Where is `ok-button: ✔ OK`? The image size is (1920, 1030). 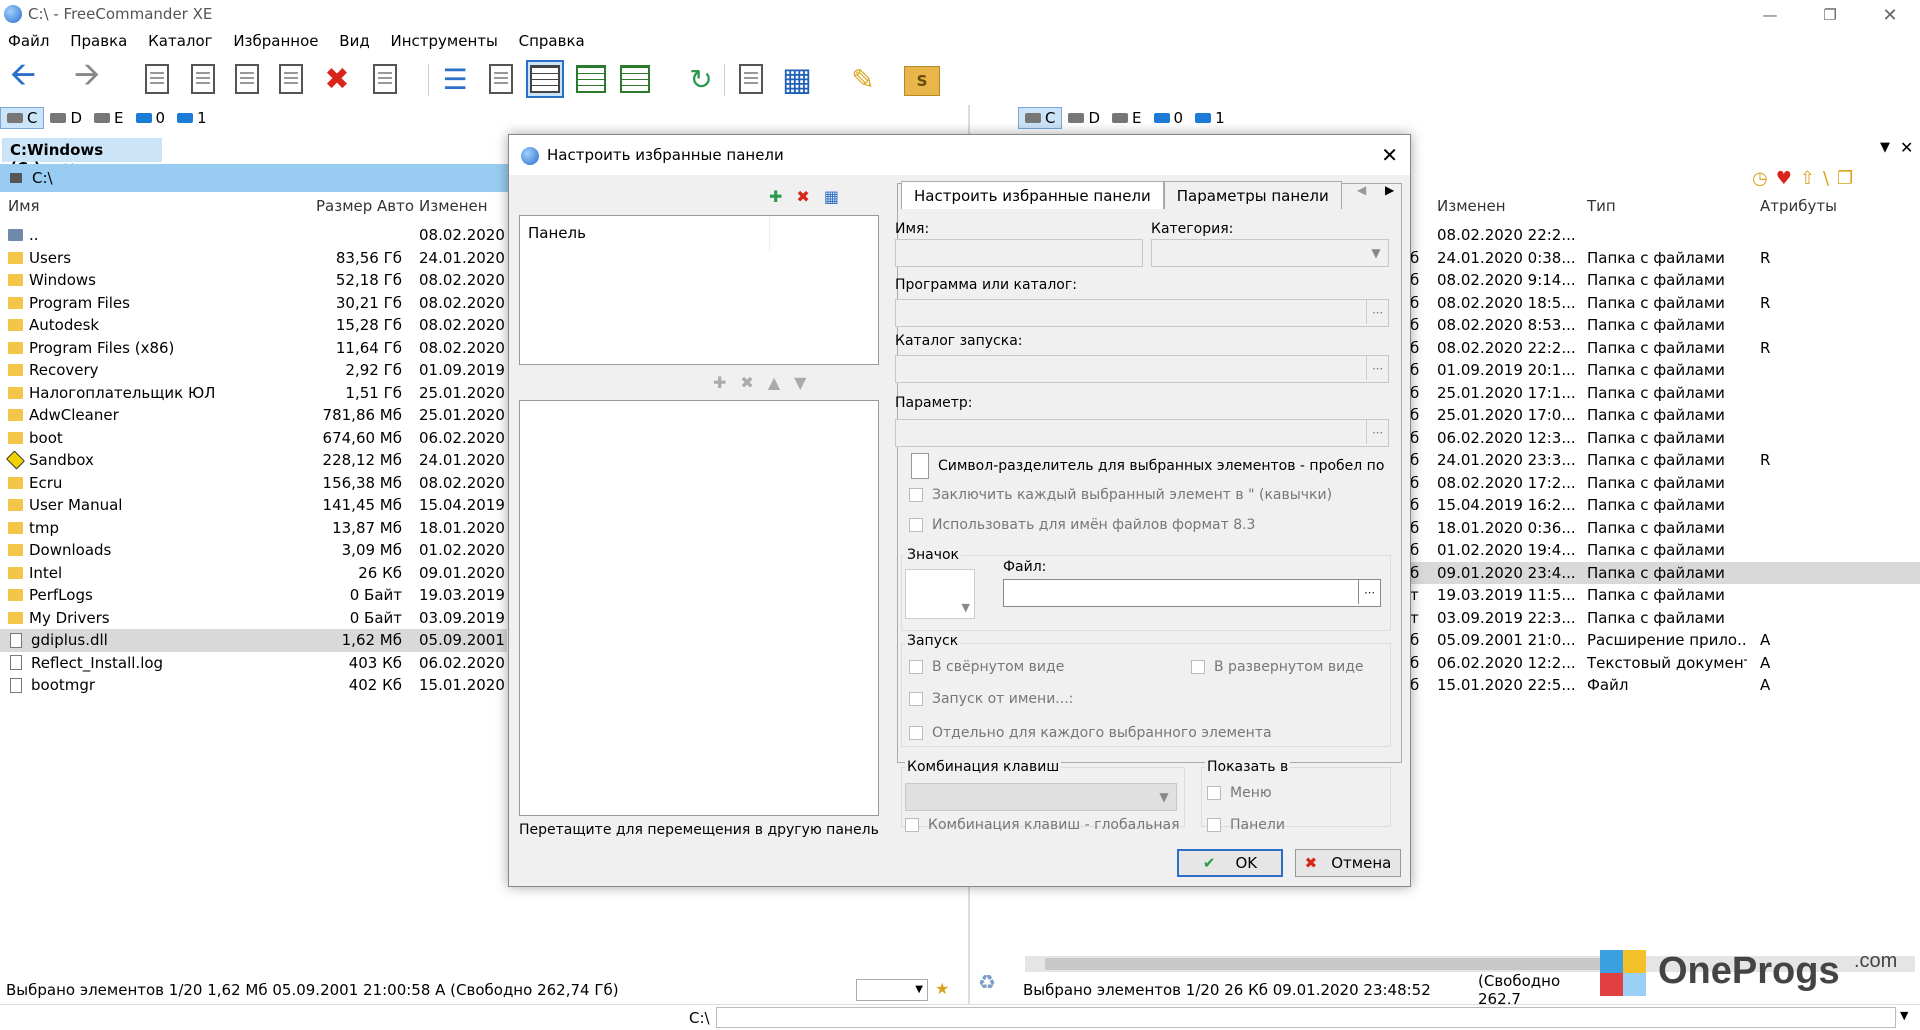 ok-button: ✔ OK is located at coordinates (1230, 863).